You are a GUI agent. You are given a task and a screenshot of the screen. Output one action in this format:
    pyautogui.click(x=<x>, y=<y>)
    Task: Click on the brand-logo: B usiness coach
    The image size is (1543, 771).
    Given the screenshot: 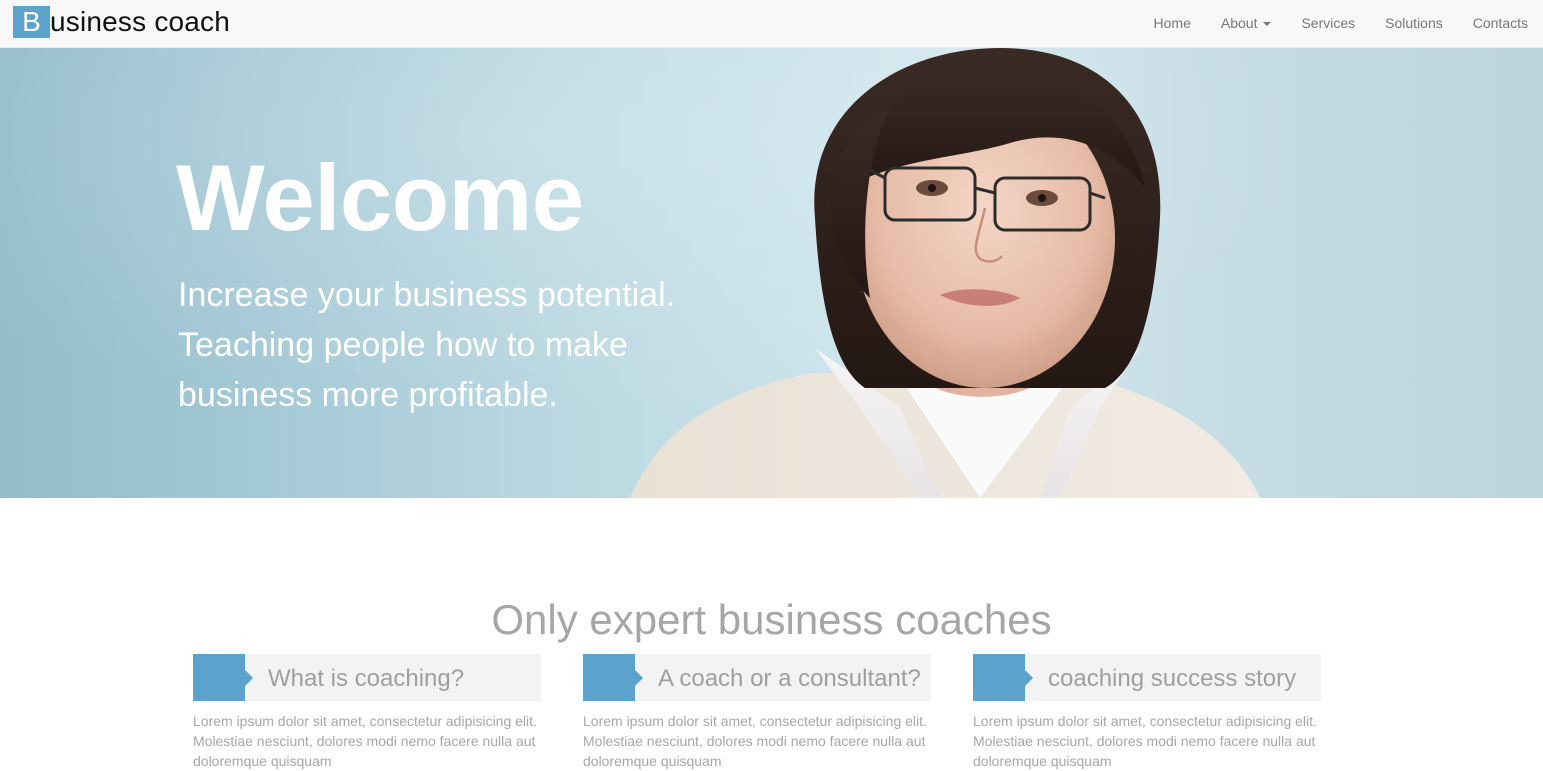 What is the action you would take?
    pyautogui.click(x=121, y=22)
    